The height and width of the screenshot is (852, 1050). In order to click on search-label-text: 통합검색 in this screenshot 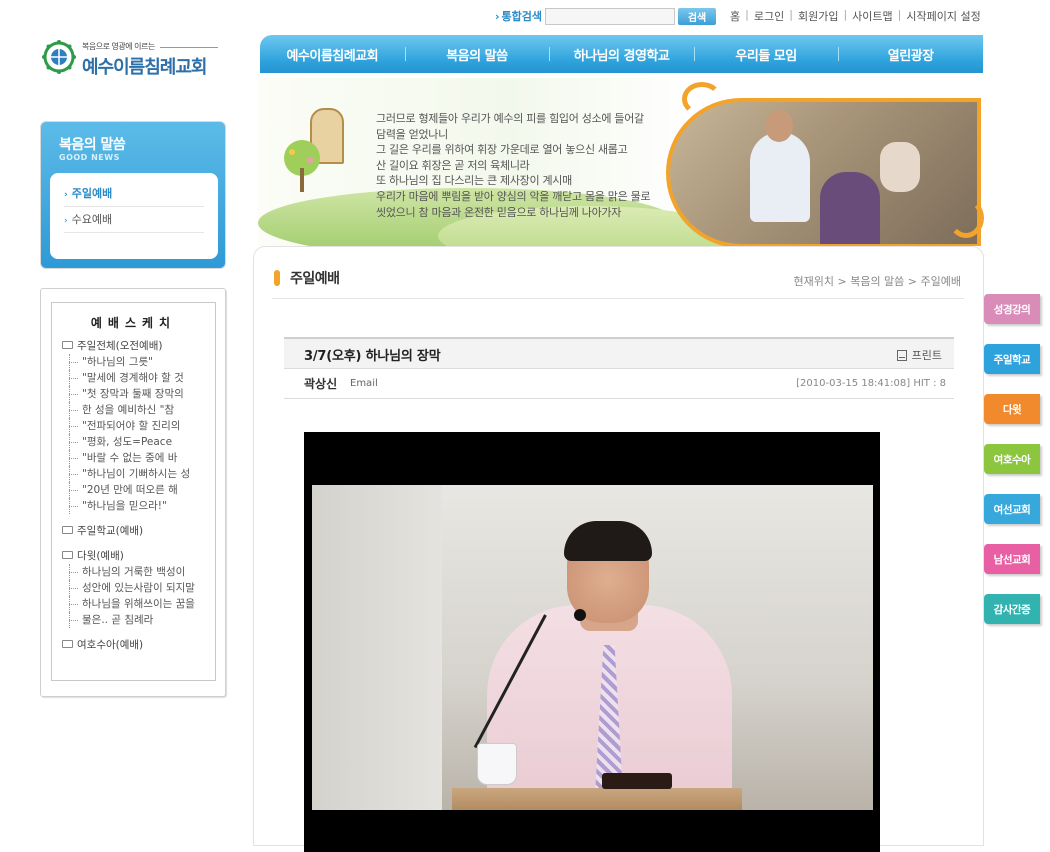, I will do `click(522, 16)`.